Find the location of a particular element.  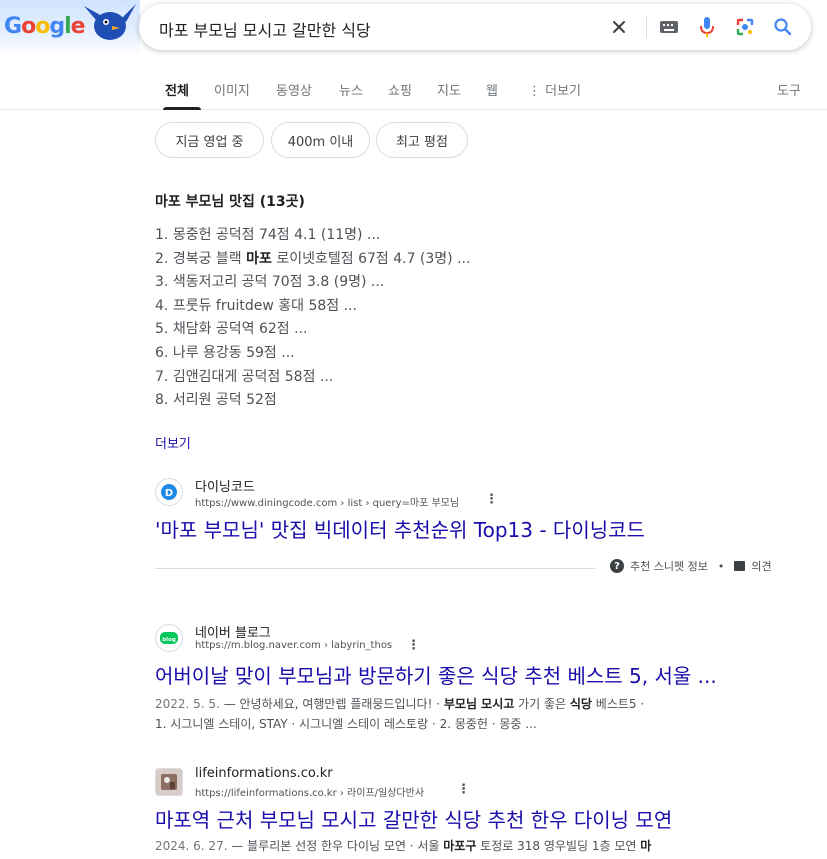

chip-within-400m: 400m 이내 is located at coordinates (320, 140).